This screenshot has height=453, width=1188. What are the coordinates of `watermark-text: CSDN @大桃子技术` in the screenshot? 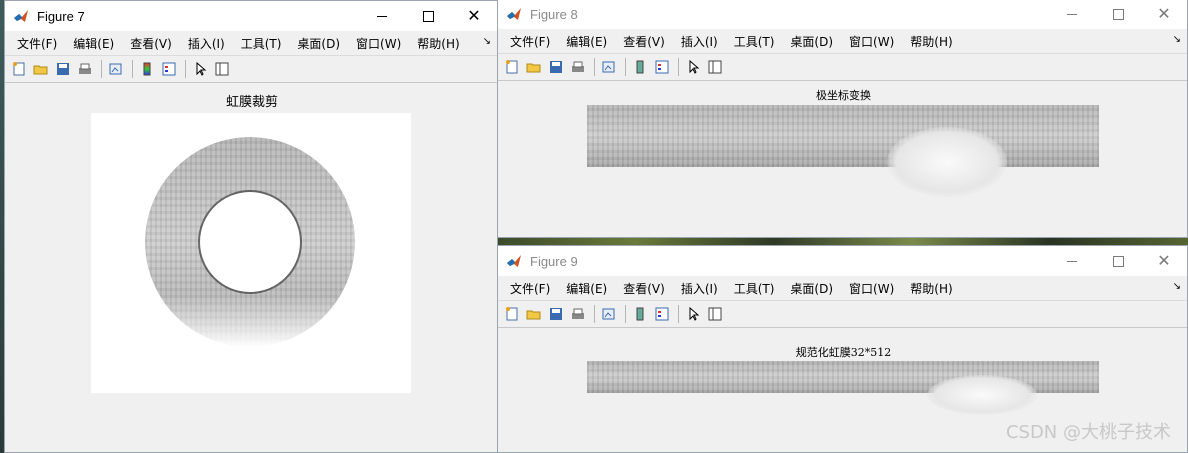 It's located at (1088, 432).